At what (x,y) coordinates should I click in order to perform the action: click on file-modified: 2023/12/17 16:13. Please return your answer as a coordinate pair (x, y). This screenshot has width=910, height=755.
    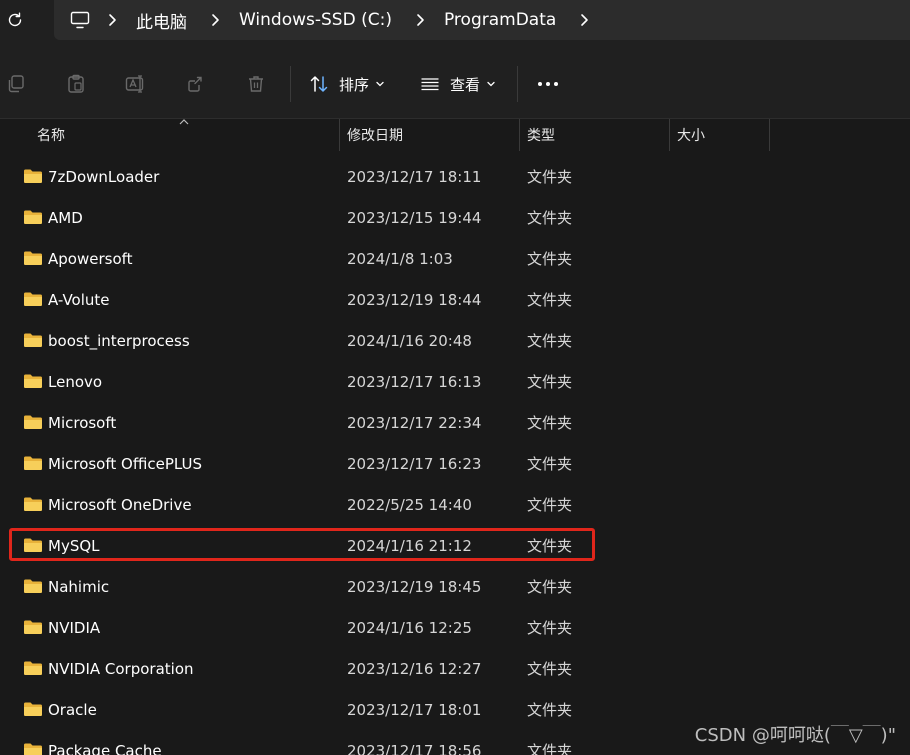
    Looking at the image, I should click on (414, 382).